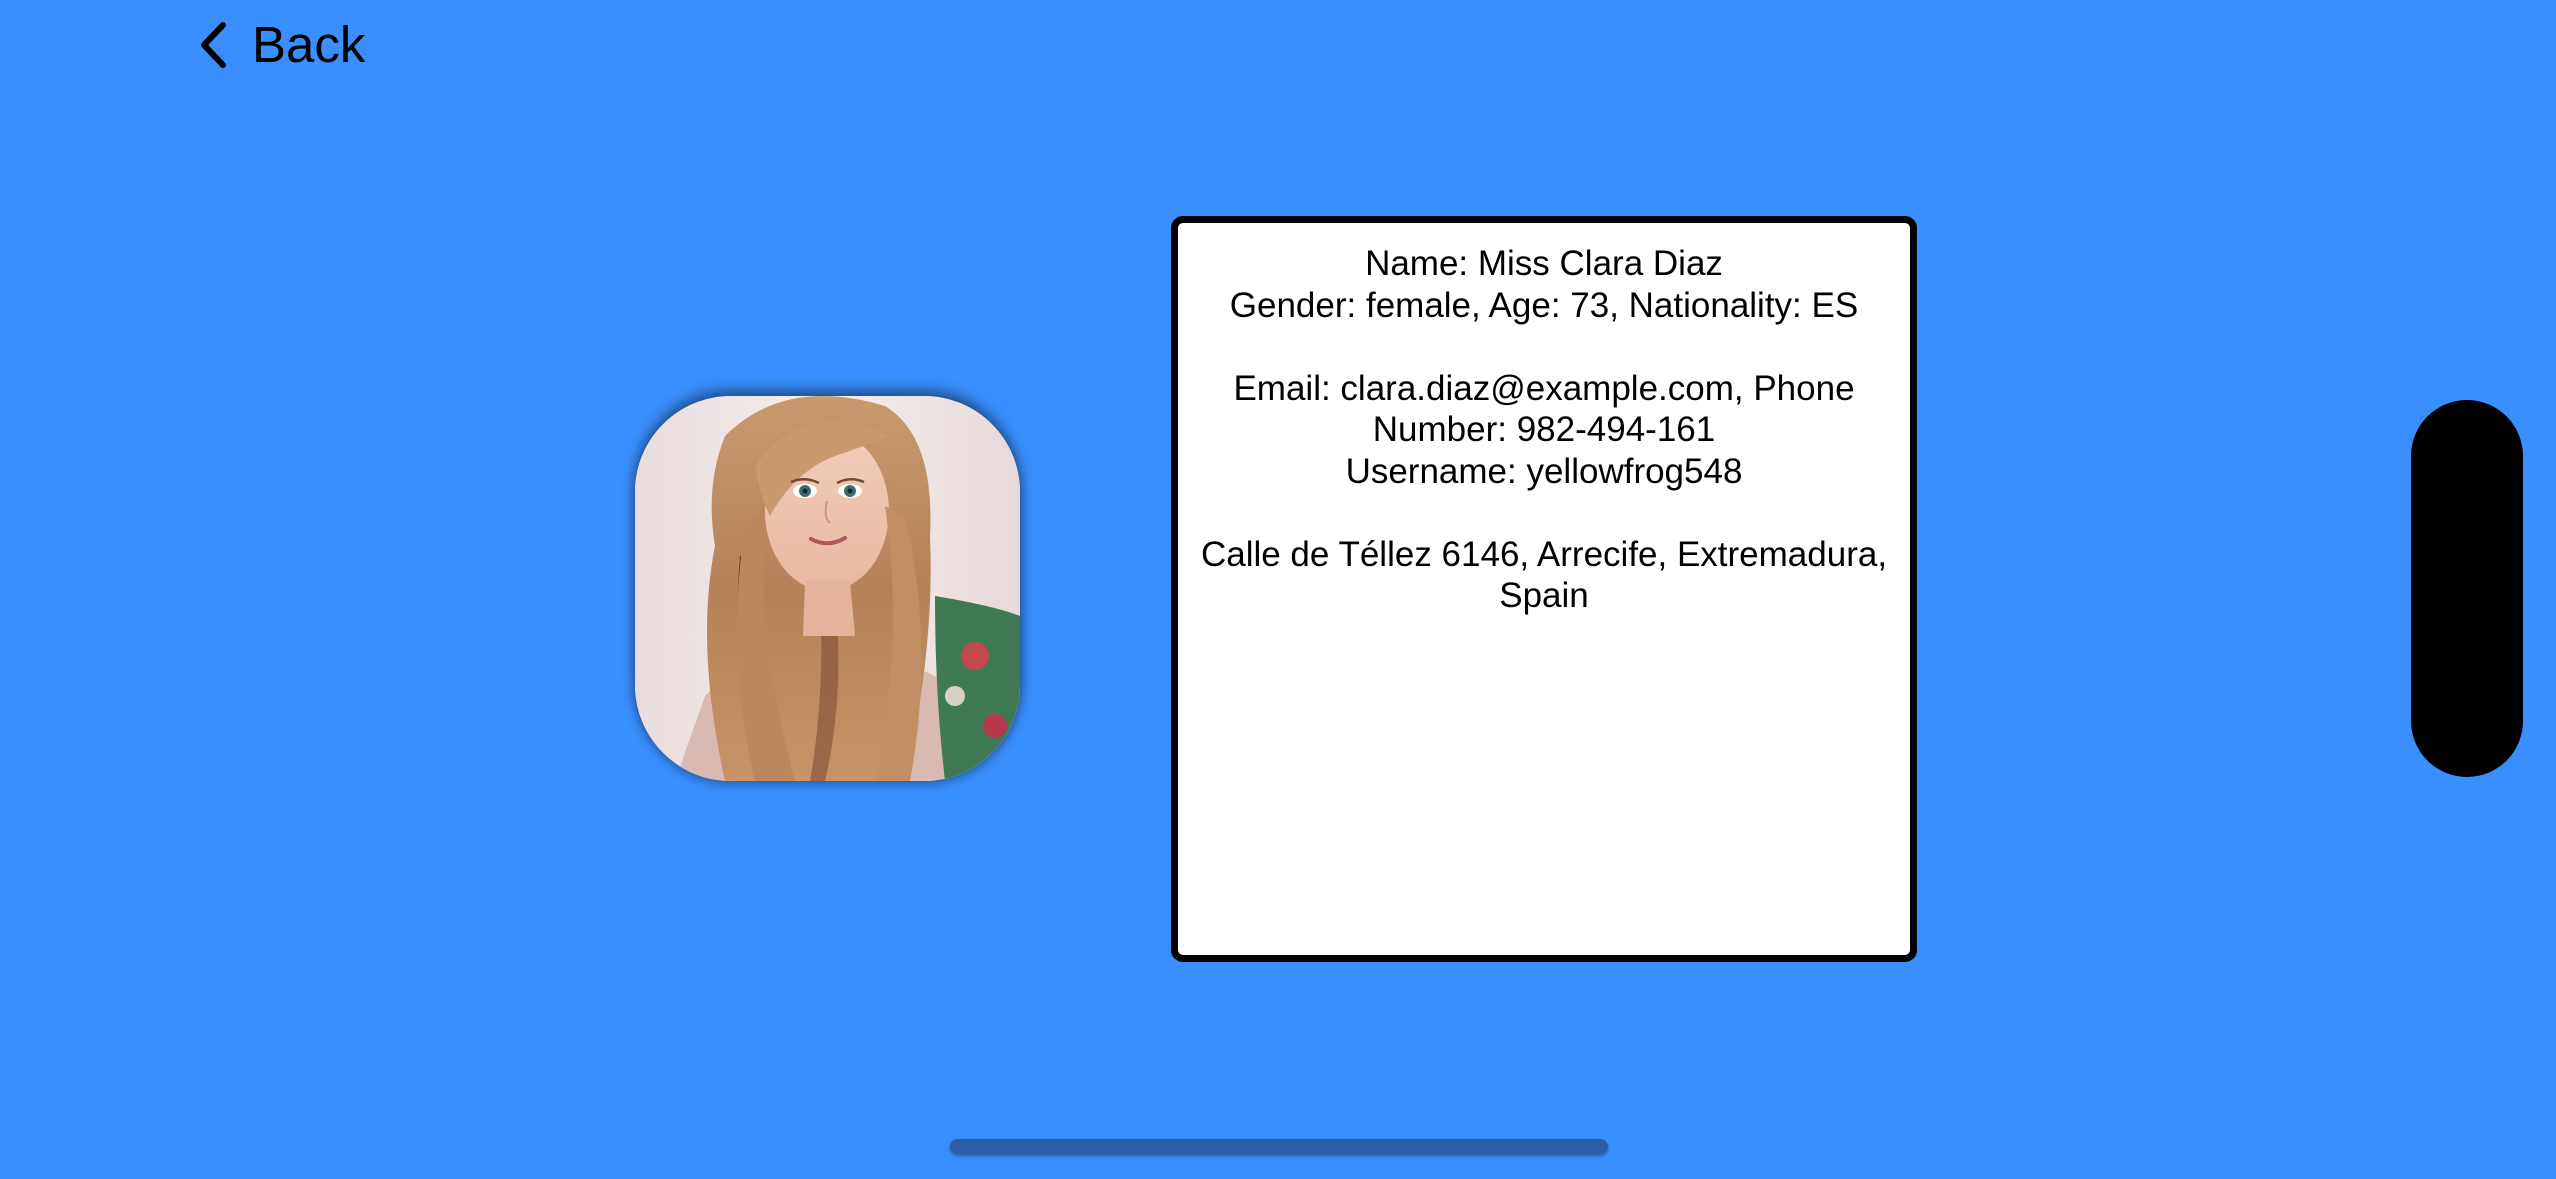 The image size is (2556, 1179). What do you see at coordinates (1544, 471) in the screenshot?
I see `username-text: Username: yellowfrog548` at bounding box center [1544, 471].